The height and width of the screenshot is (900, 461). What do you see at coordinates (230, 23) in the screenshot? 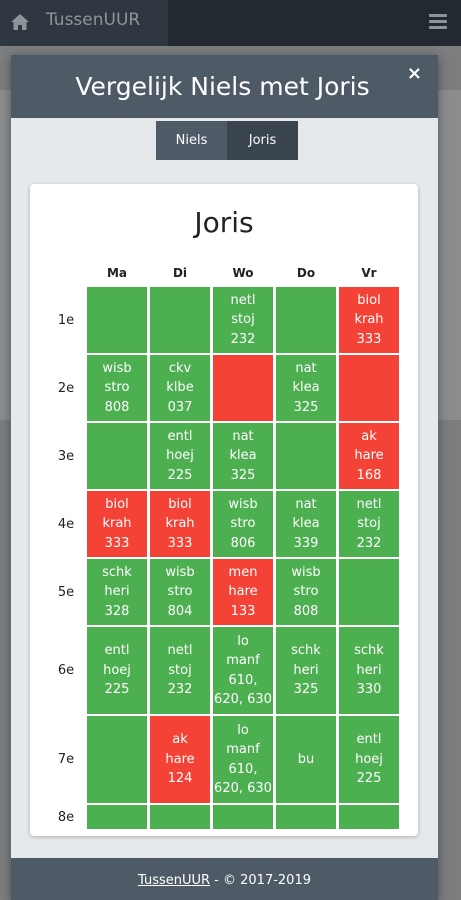
I see `app-navbar: TussenUUR` at bounding box center [230, 23].